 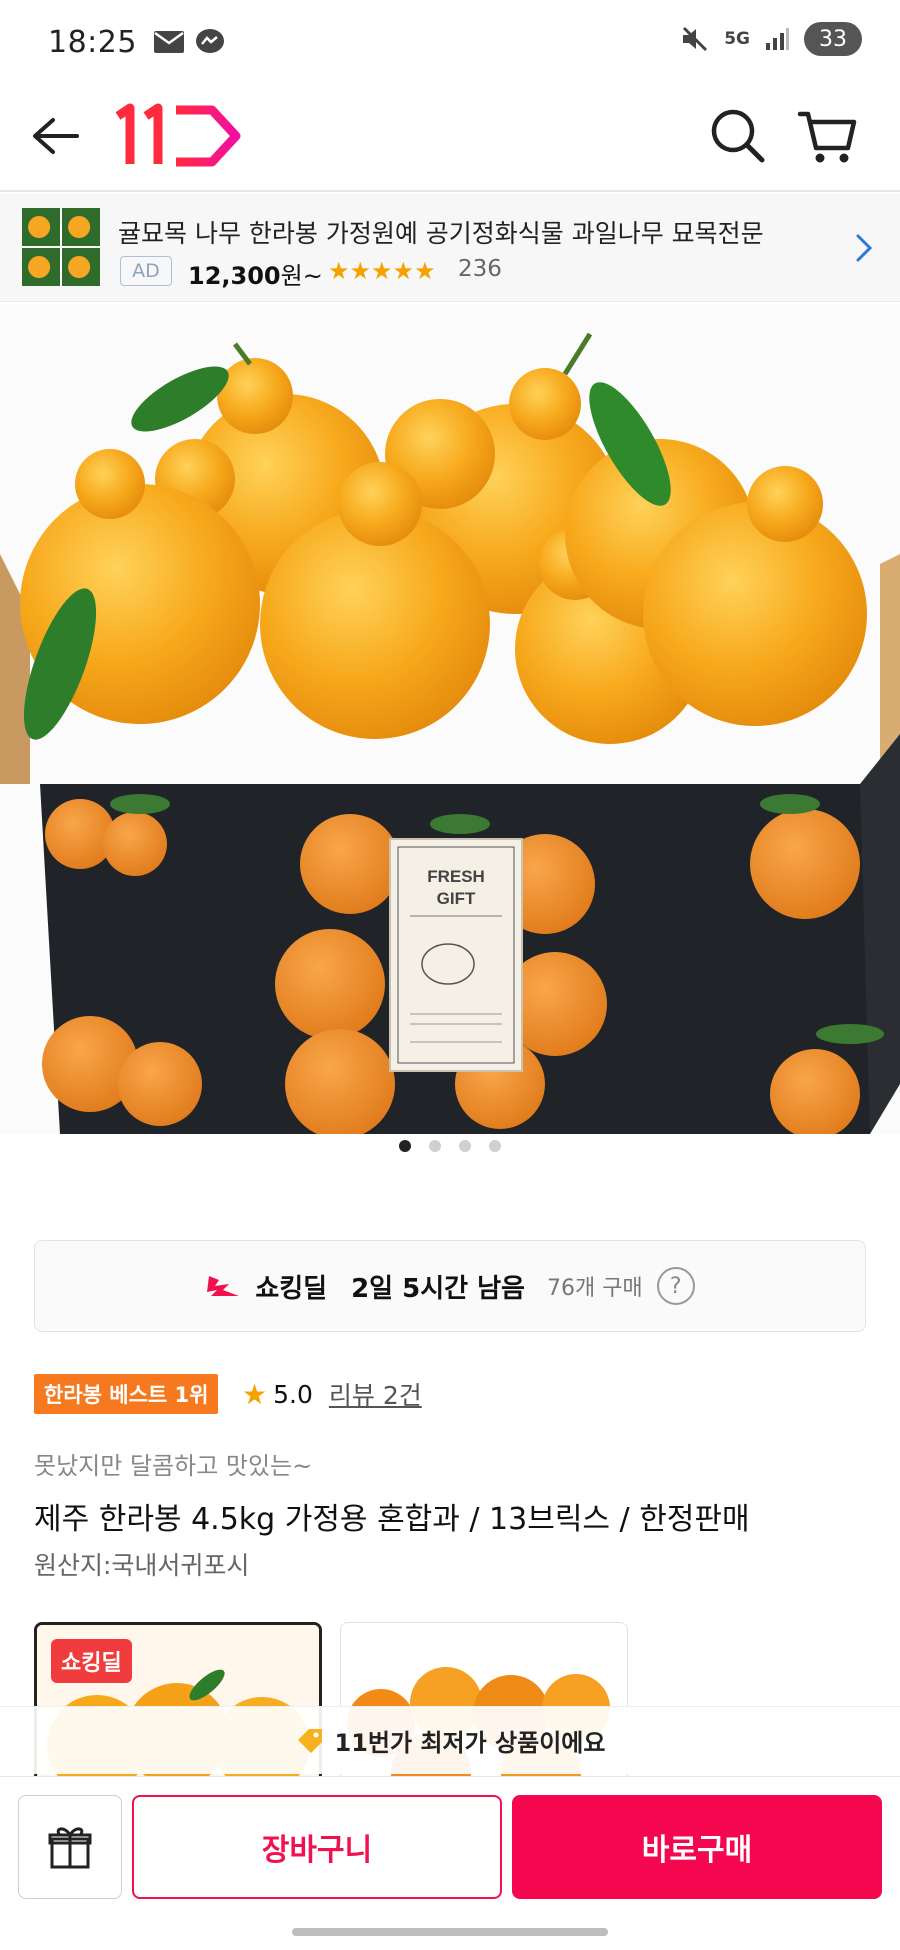 I want to click on gift-button, so click(x=70, y=1847).